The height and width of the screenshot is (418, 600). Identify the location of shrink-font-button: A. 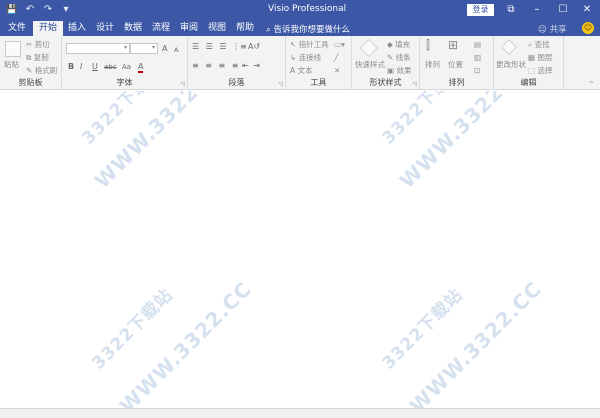
(176, 50).